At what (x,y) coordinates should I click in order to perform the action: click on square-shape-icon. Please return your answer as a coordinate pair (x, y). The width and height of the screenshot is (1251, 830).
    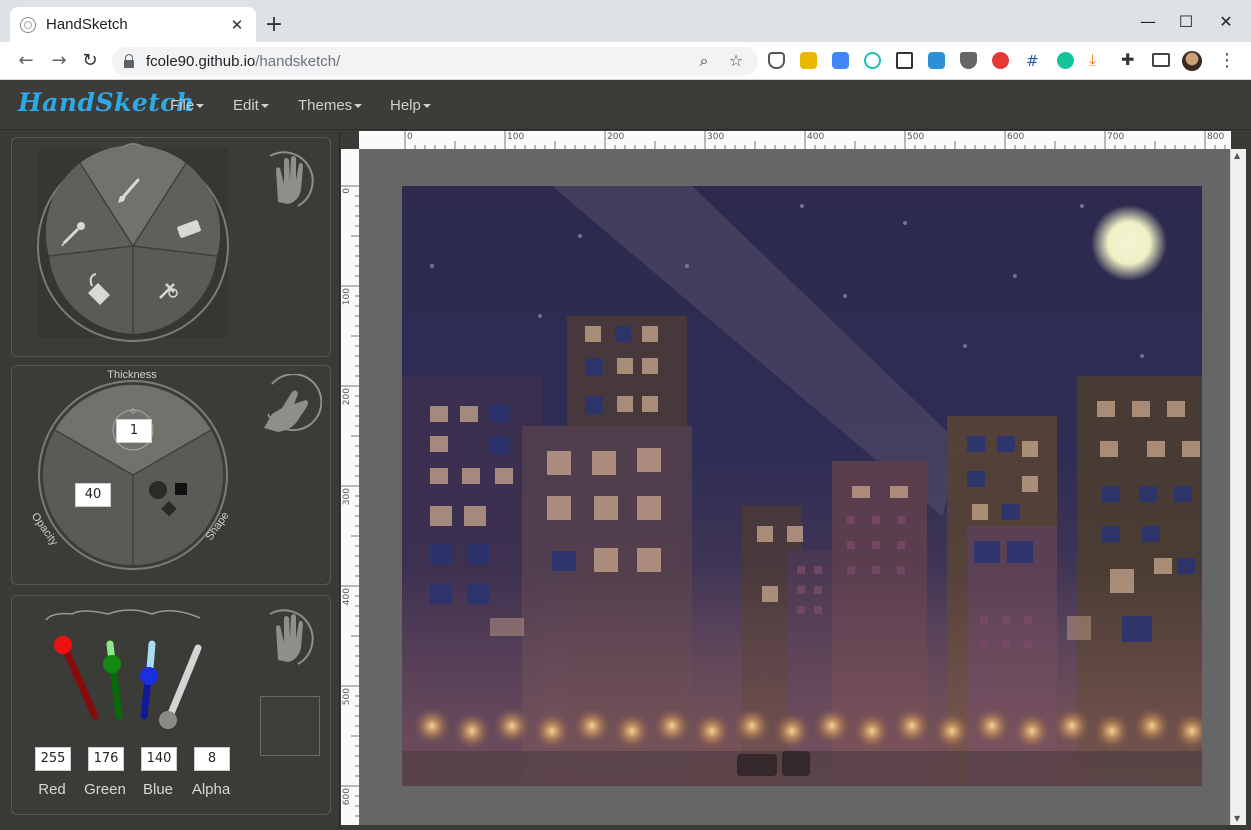
    Looking at the image, I should click on (181, 489).